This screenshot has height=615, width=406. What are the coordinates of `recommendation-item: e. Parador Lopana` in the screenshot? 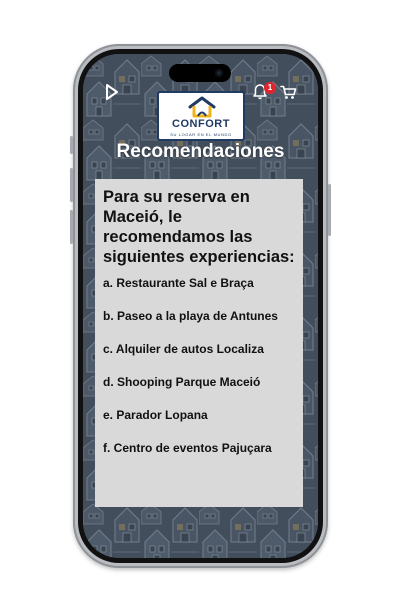 It's located at (199, 415).